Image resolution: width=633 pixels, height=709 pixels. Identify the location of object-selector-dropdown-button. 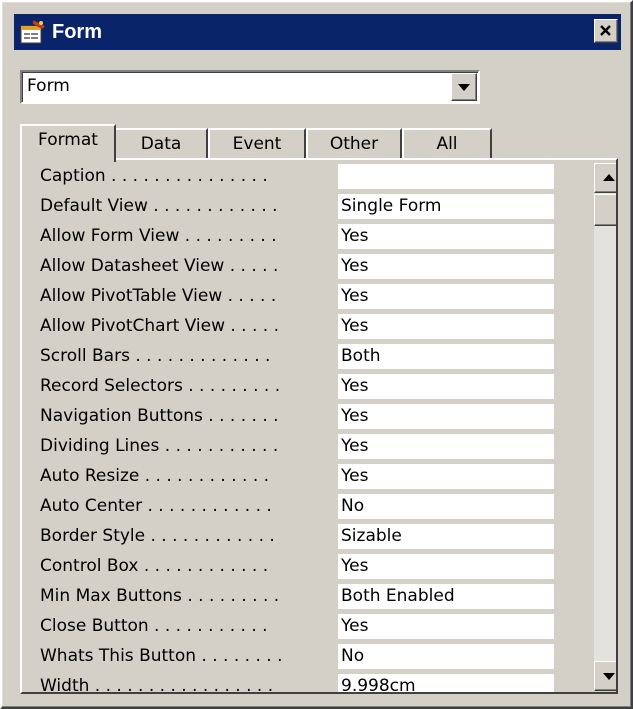
(464, 87).